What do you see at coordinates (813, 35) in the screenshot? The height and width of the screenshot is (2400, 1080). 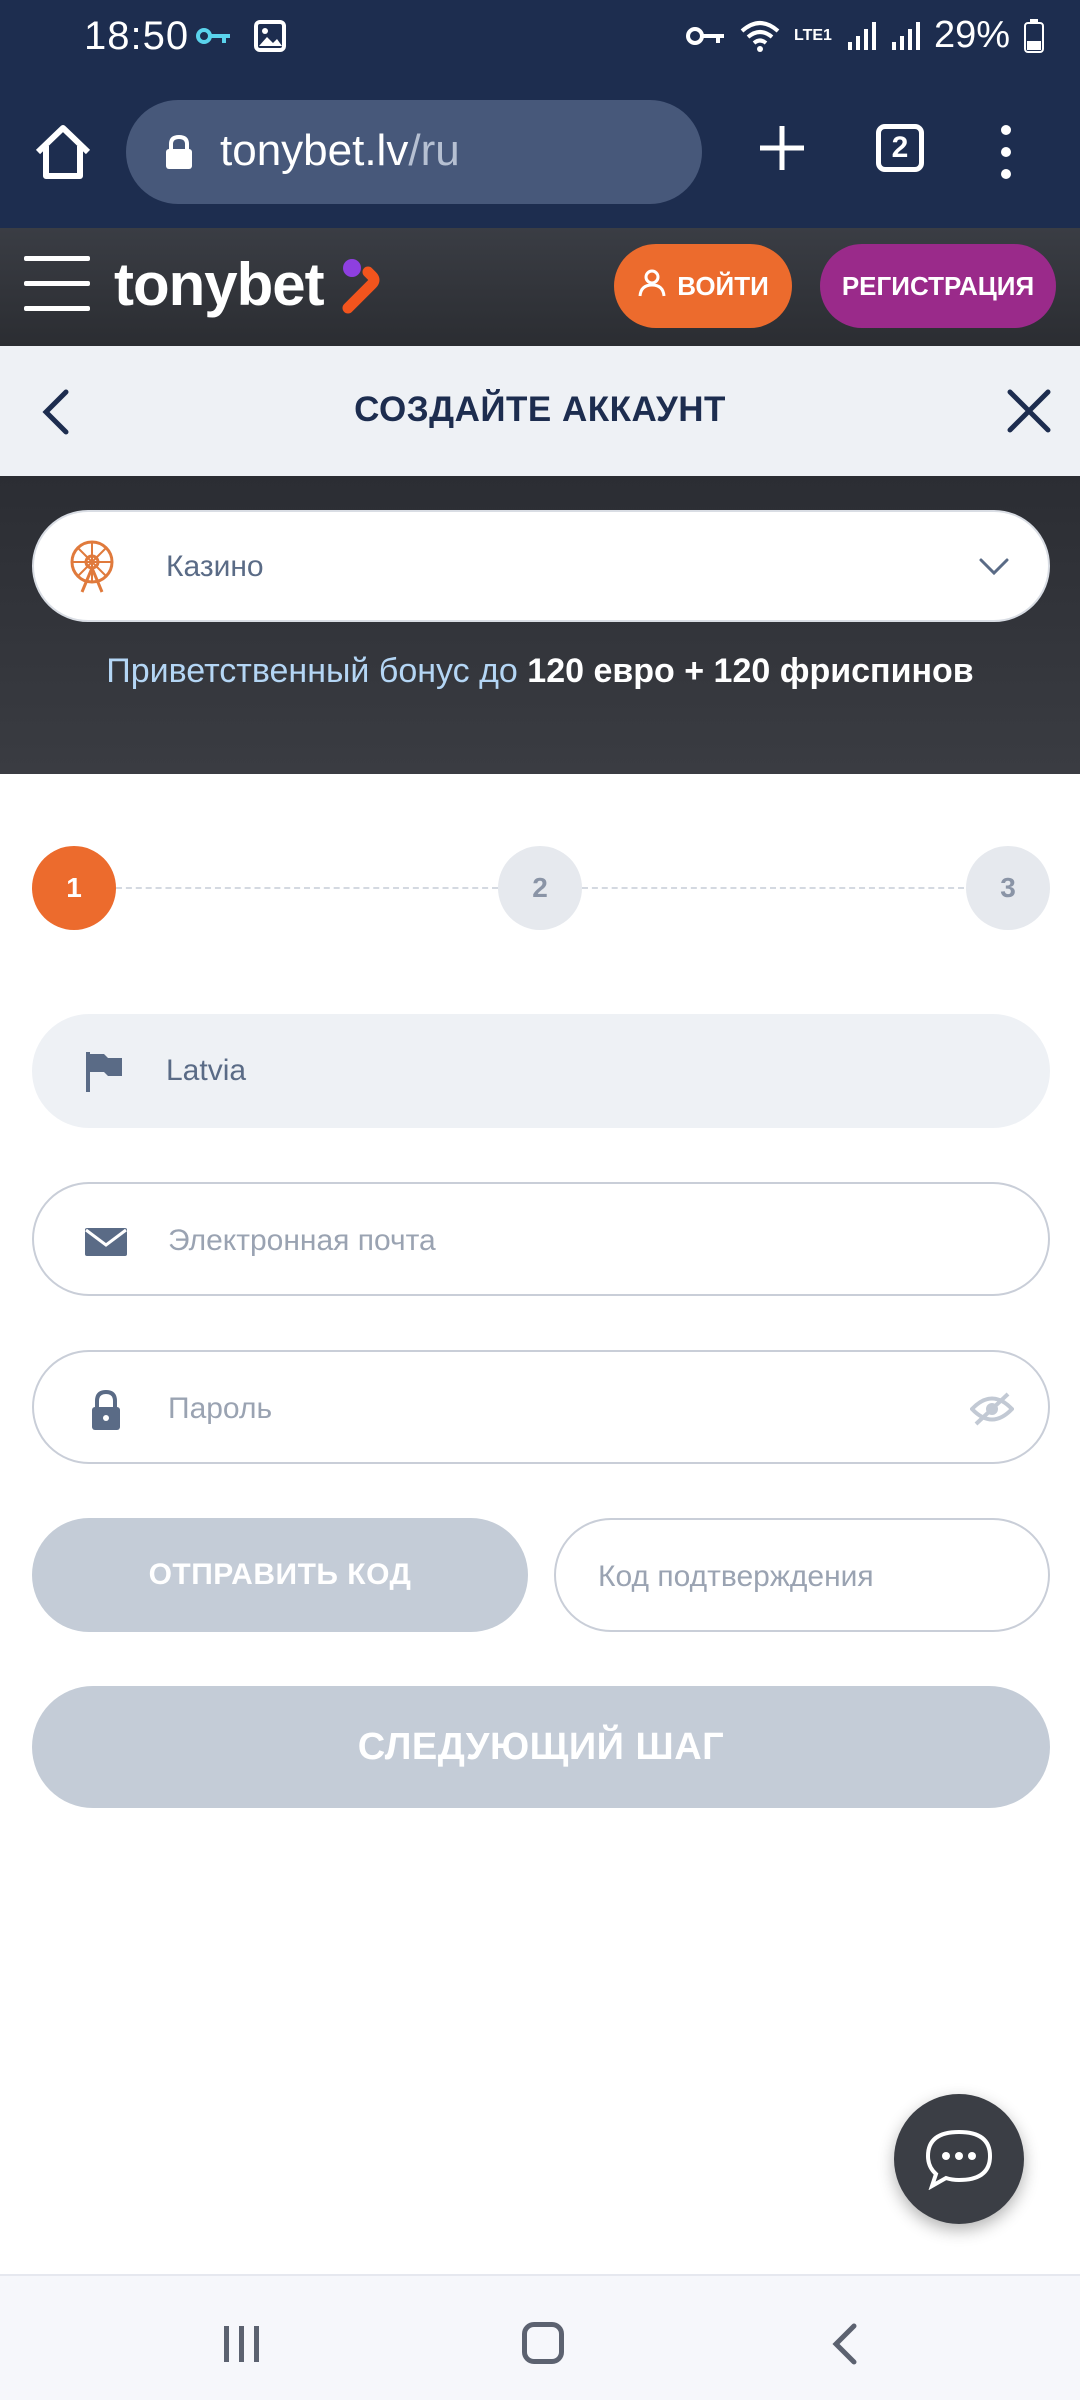 I see `volte-icon: LTE1` at bounding box center [813, 35].